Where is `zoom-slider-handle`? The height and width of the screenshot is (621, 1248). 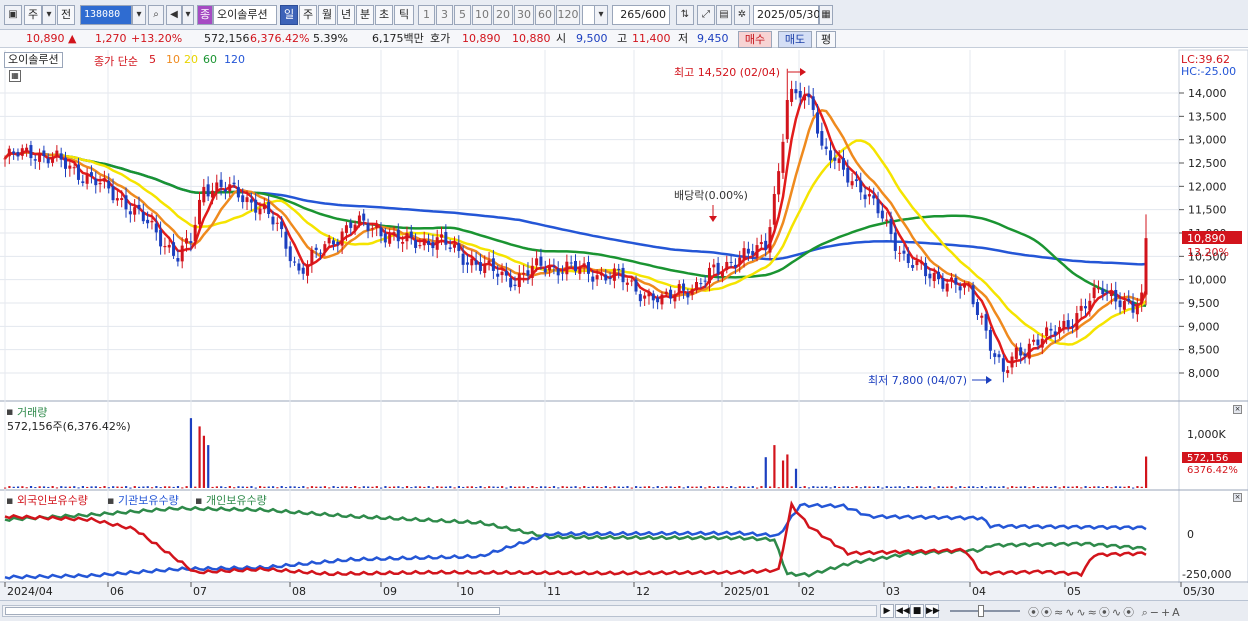 zoom-slider-handle is located at coordinates (981, 611).